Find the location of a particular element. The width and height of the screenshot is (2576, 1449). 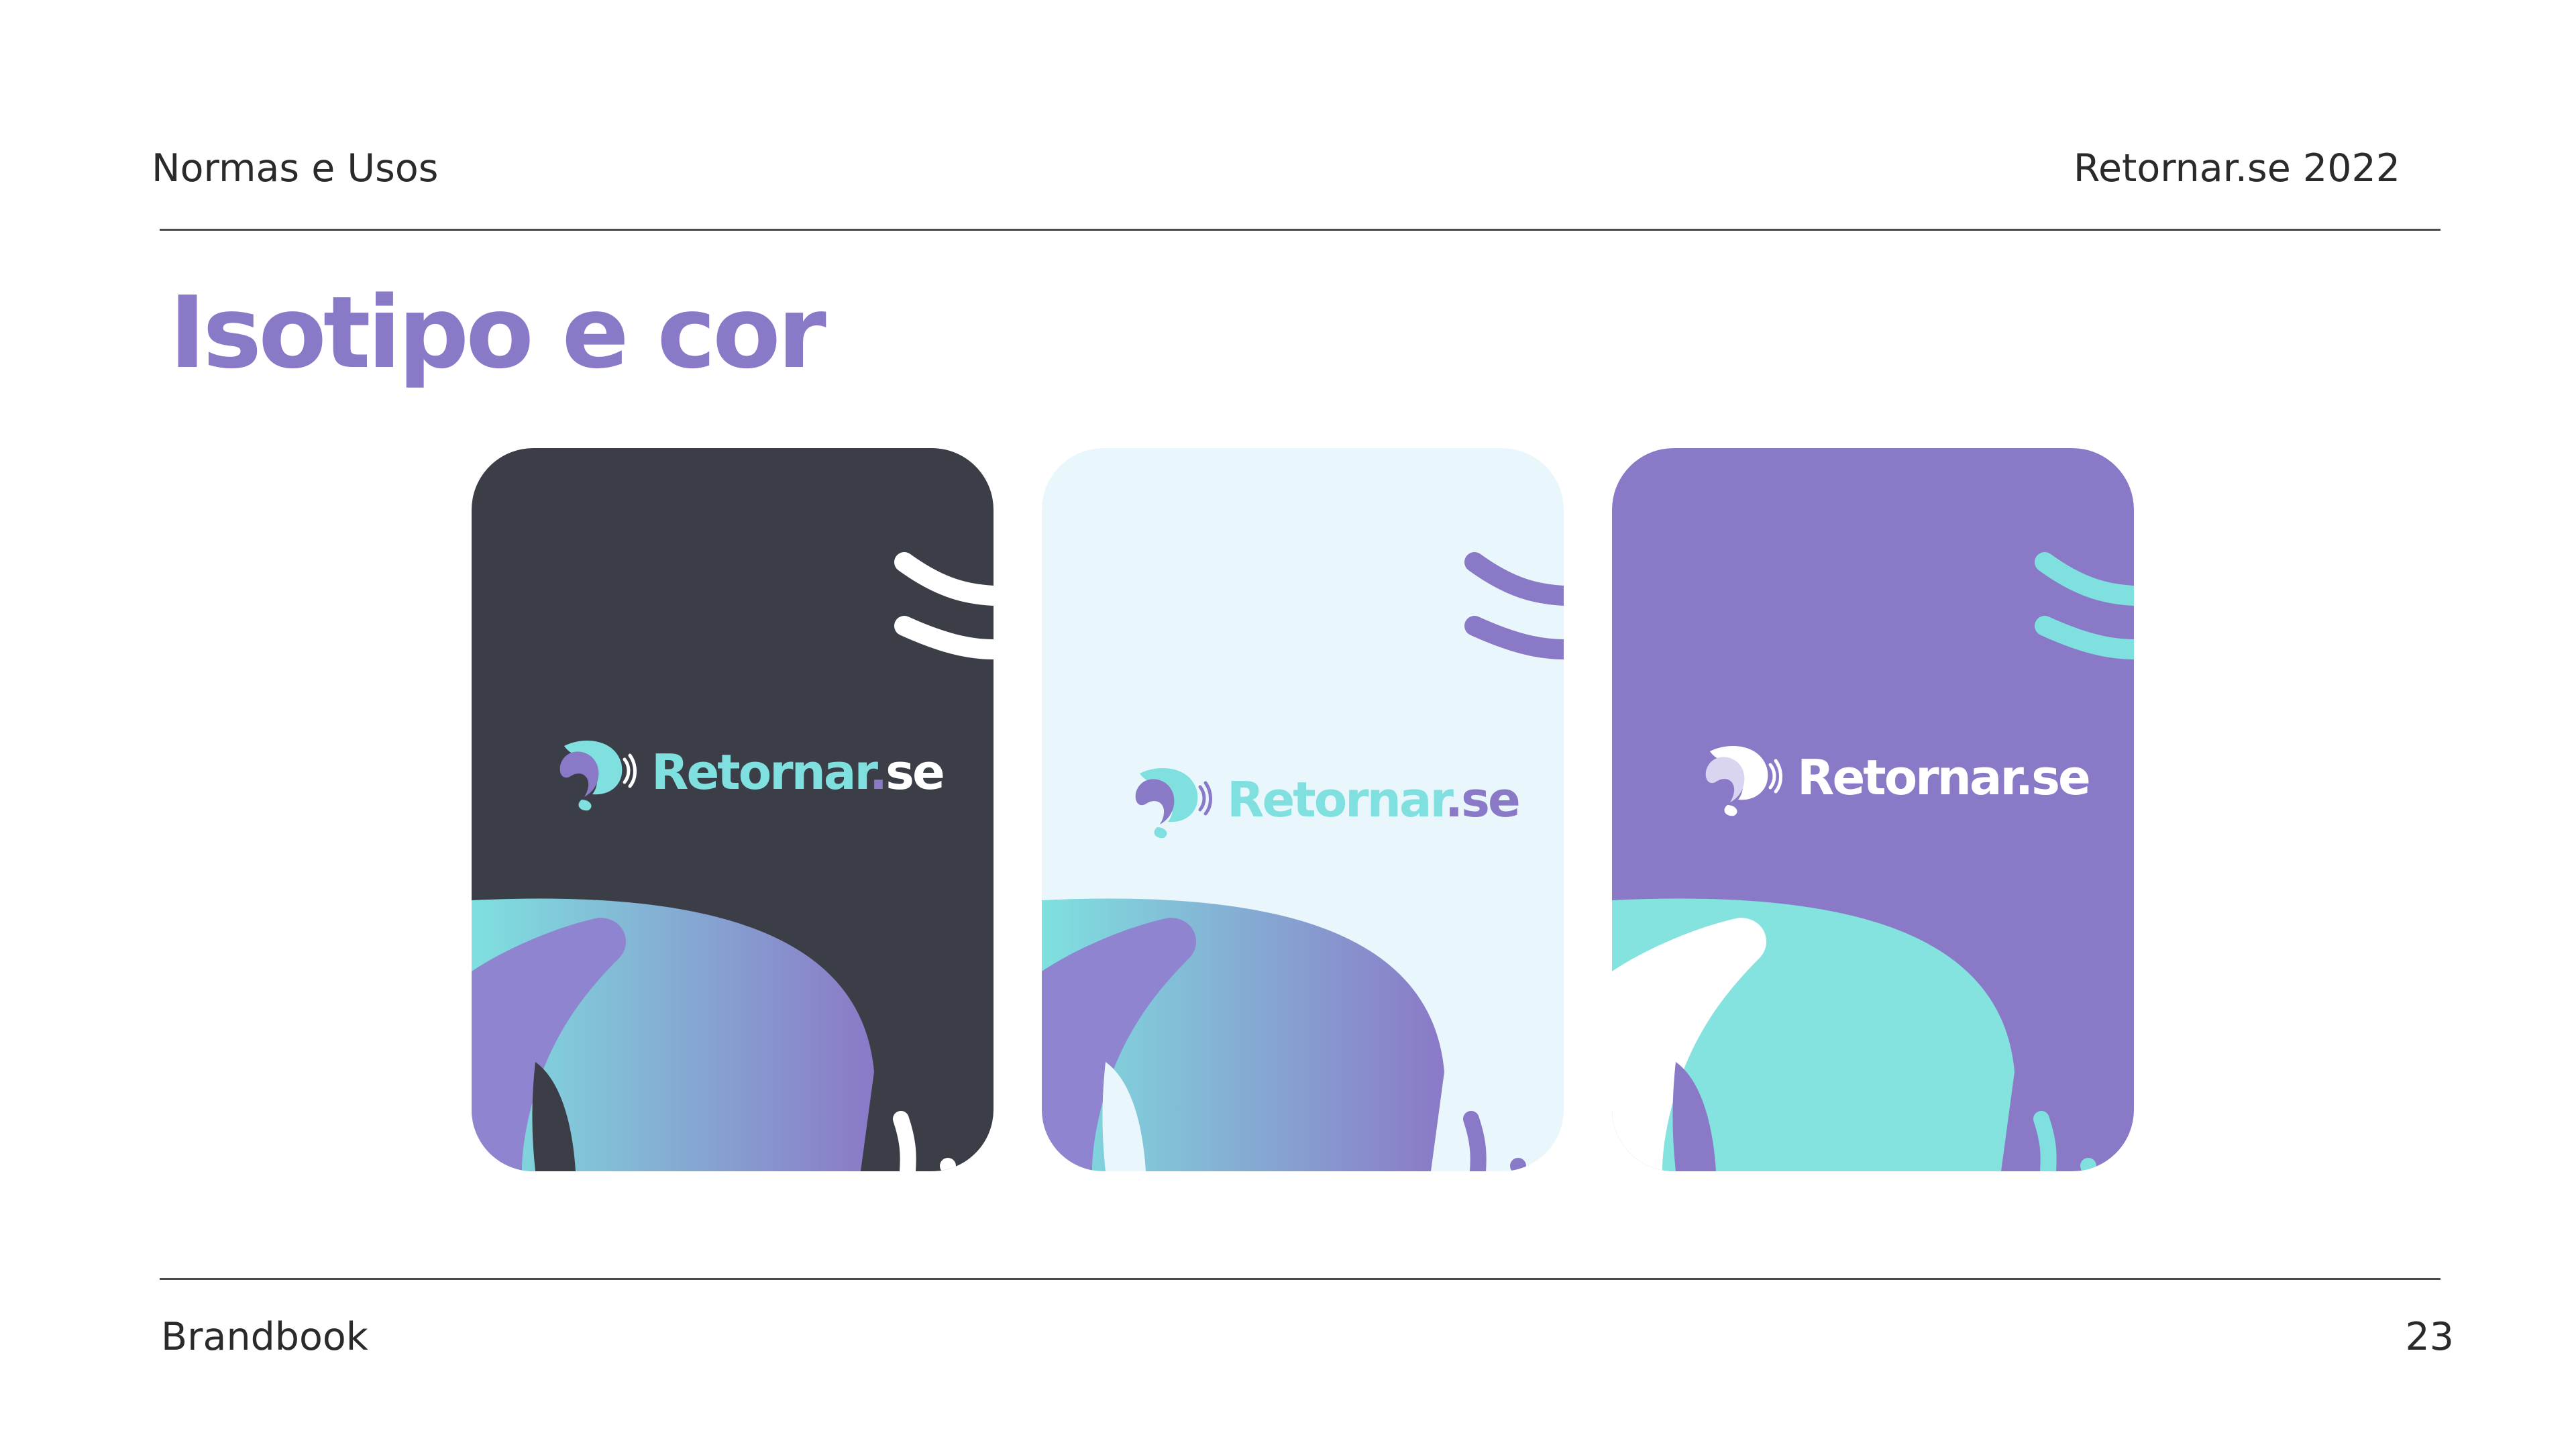

brand-logo-purple: Retornar.se is located at coordinates (1894, 777).